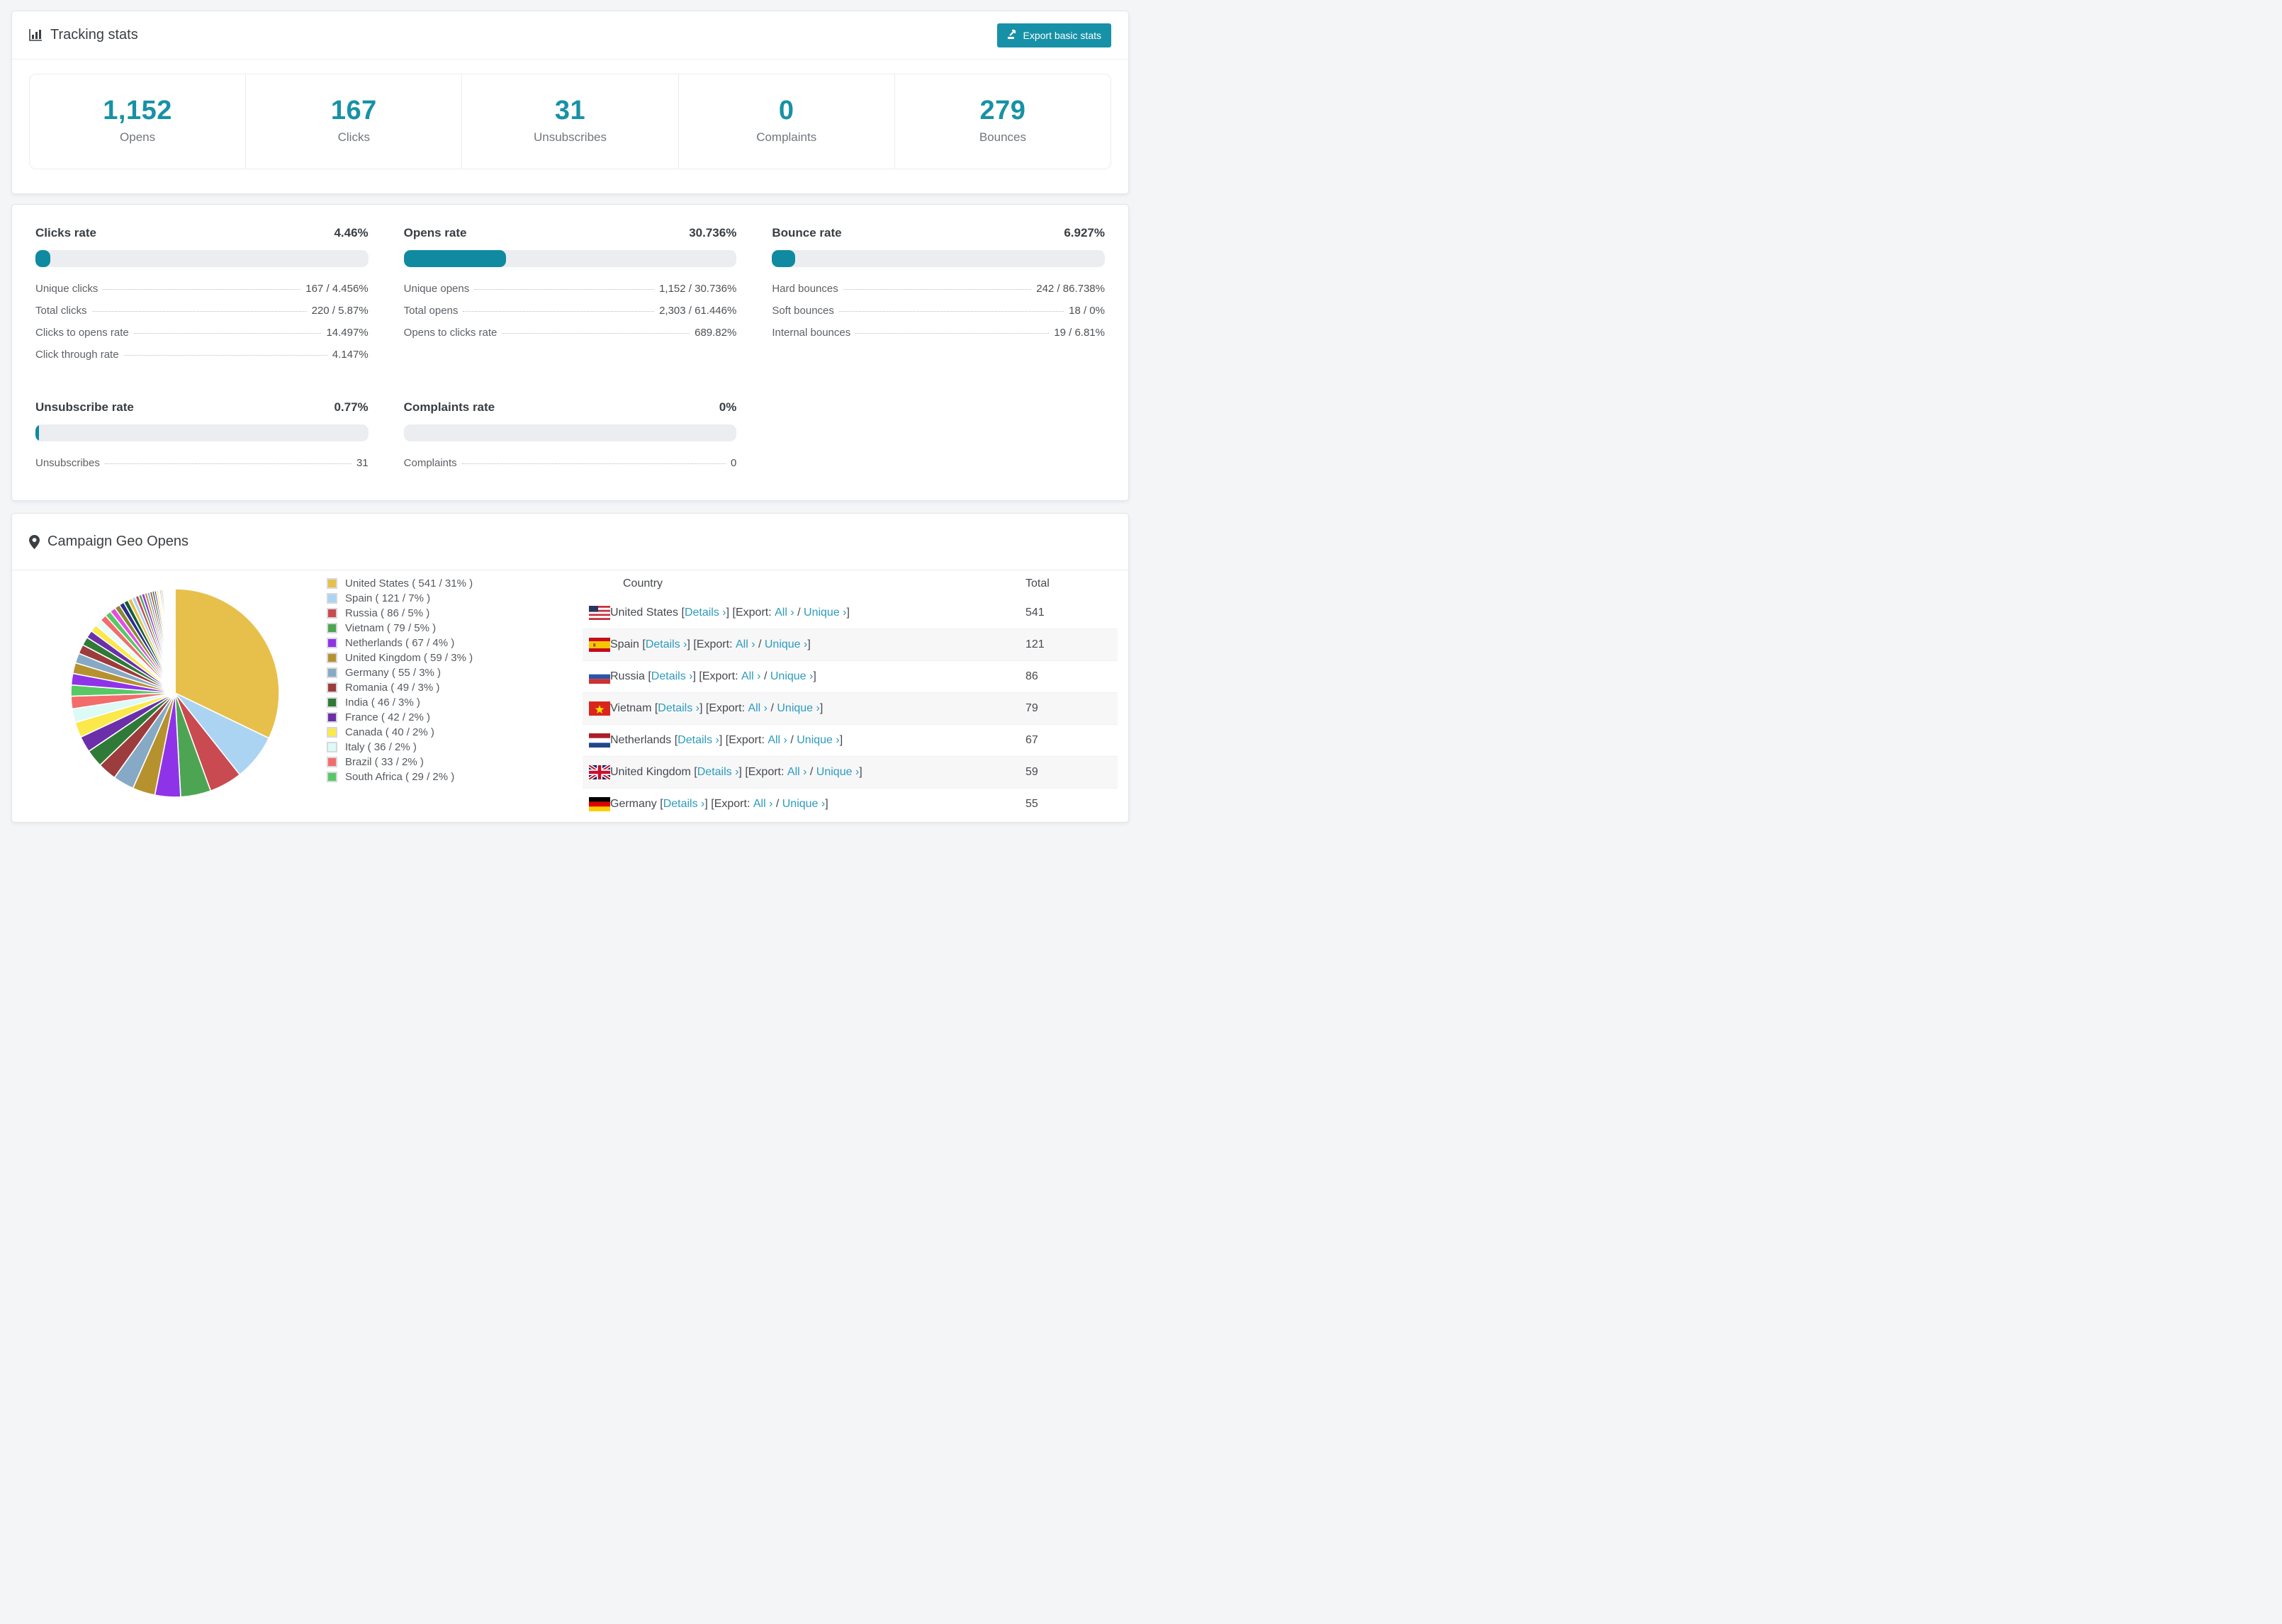  I want to click on export-basic-stats-button: Export basic stats, so click(1054, 35).